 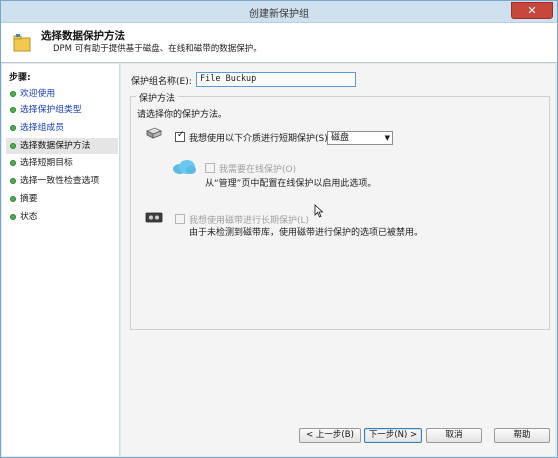 What do you see at coordinates (51, 110) in the screenshot?
I see `sidebar-item-label: 选择保护组类型` at bounding box center [51, 110].